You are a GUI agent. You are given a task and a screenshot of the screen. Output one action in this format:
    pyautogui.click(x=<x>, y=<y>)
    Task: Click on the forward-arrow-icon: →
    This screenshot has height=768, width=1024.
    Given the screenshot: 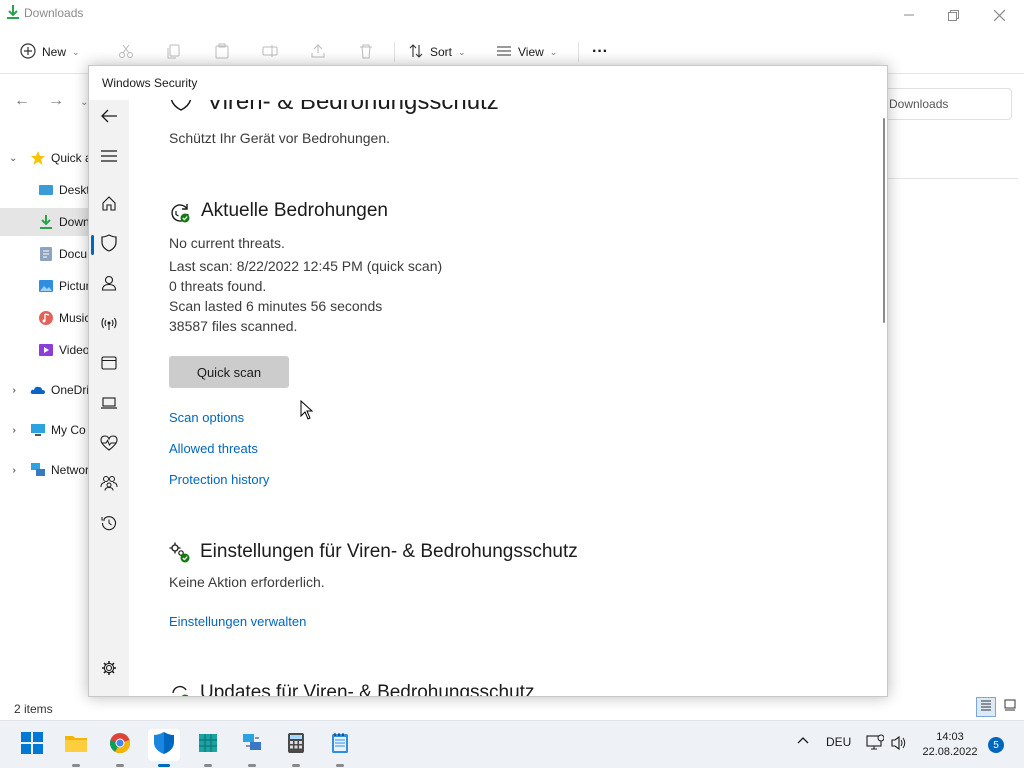 What is the action you would take?
    pyautogui.click(x=56, y=101)
    